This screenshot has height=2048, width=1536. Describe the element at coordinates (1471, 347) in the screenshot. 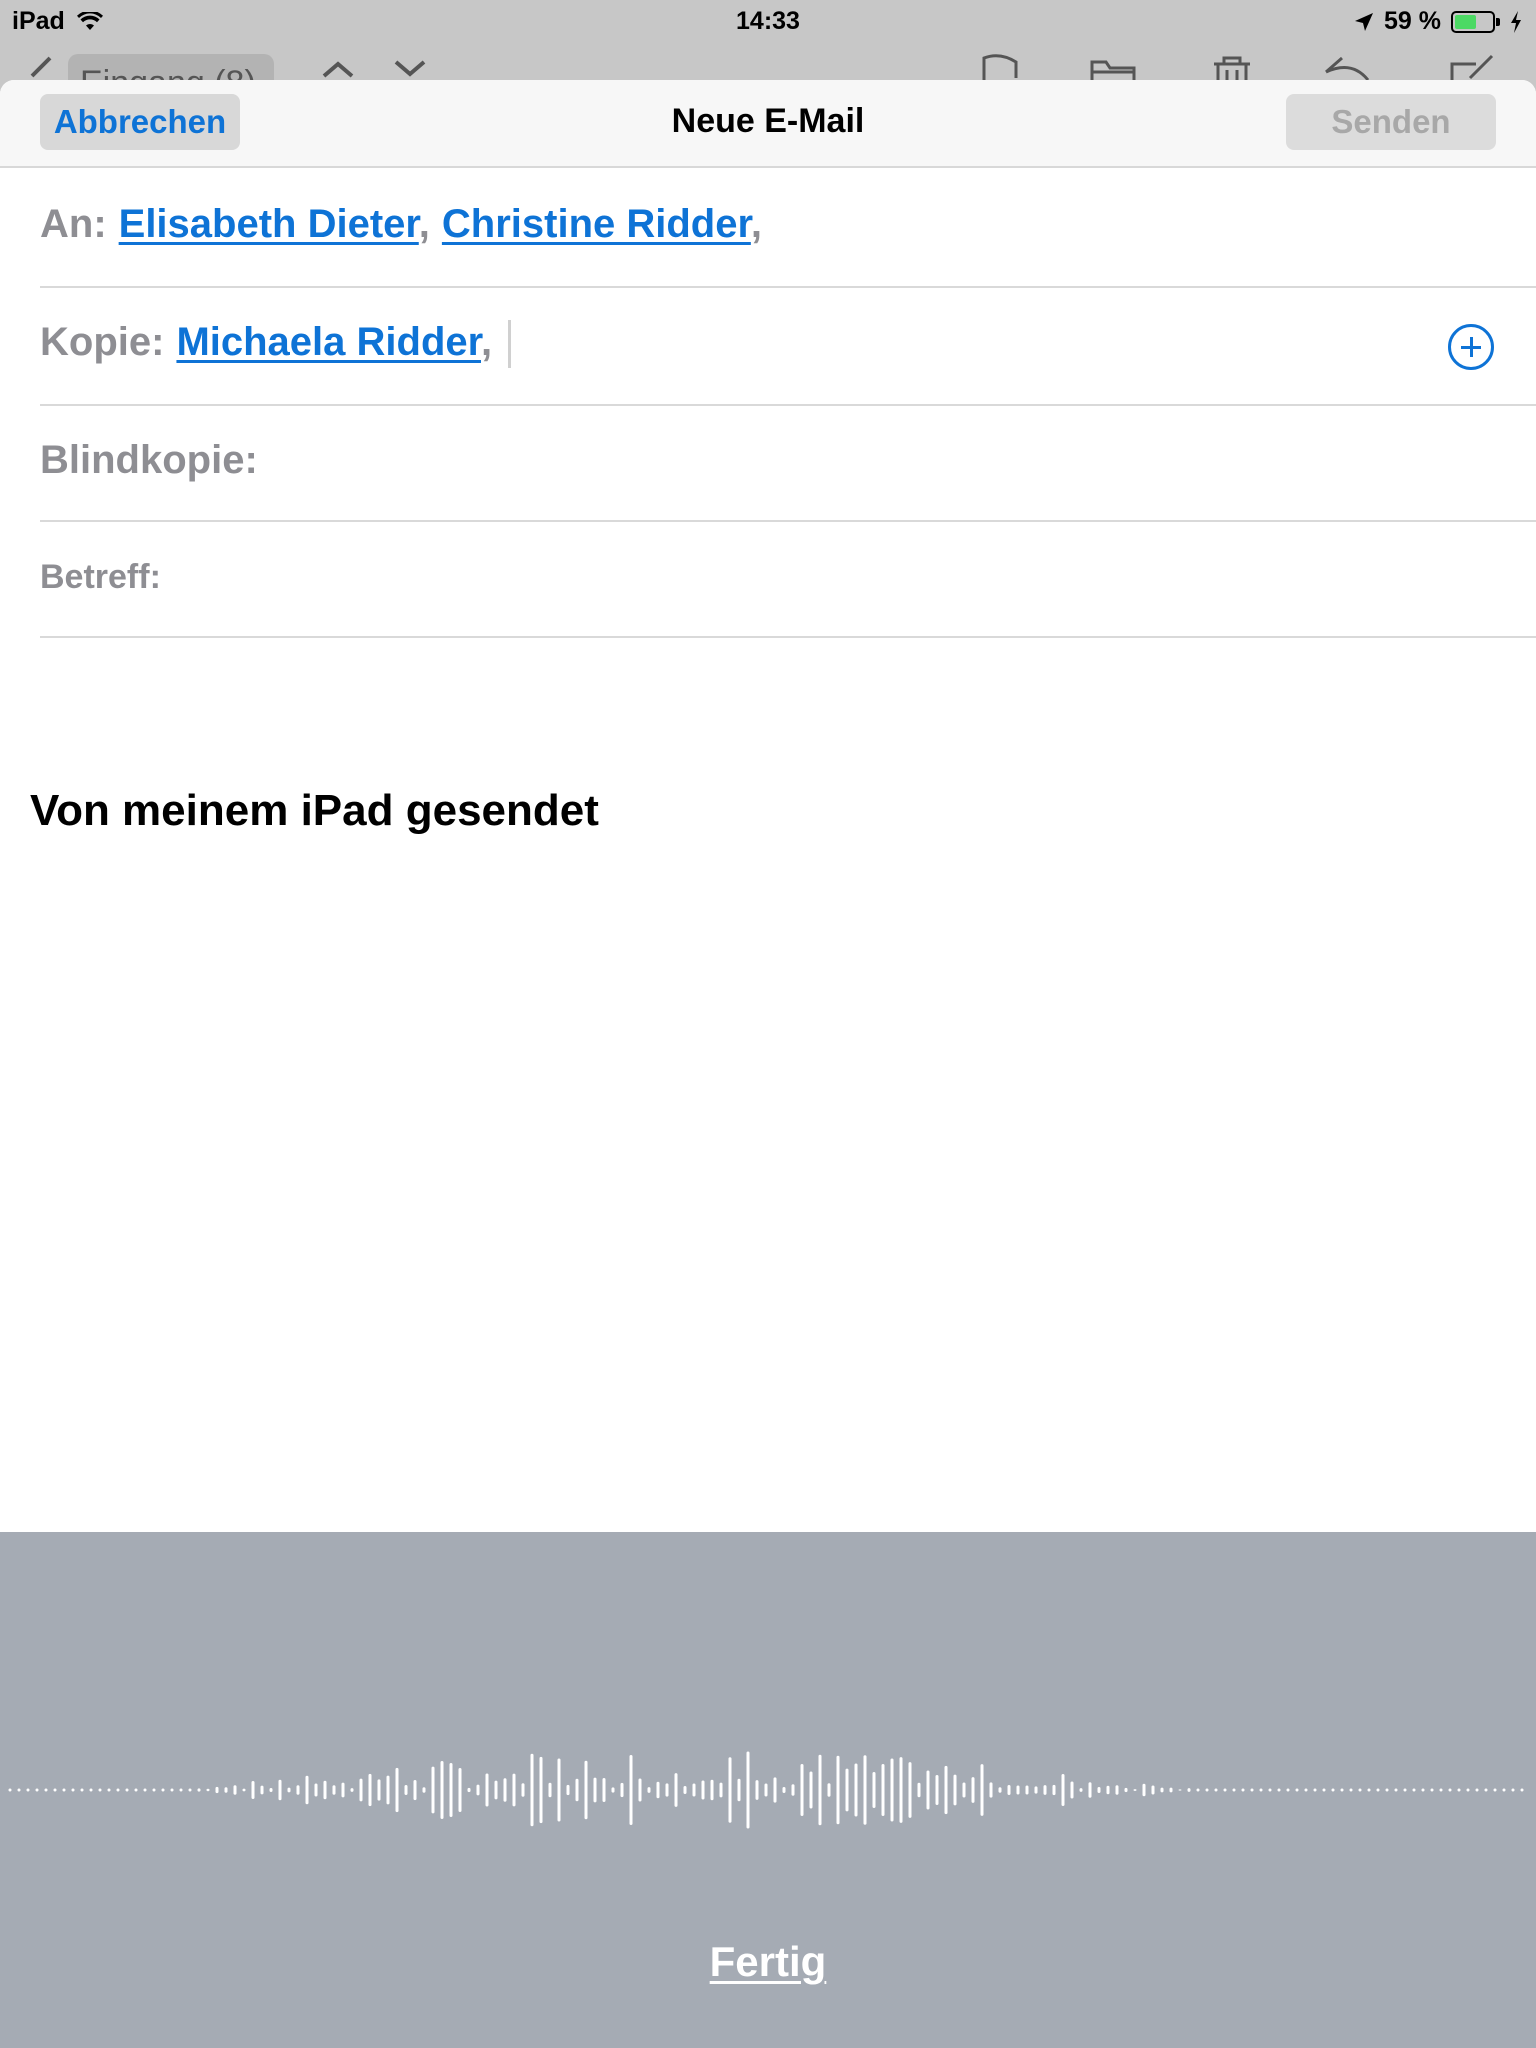

I see `add-contact-button` at that location.